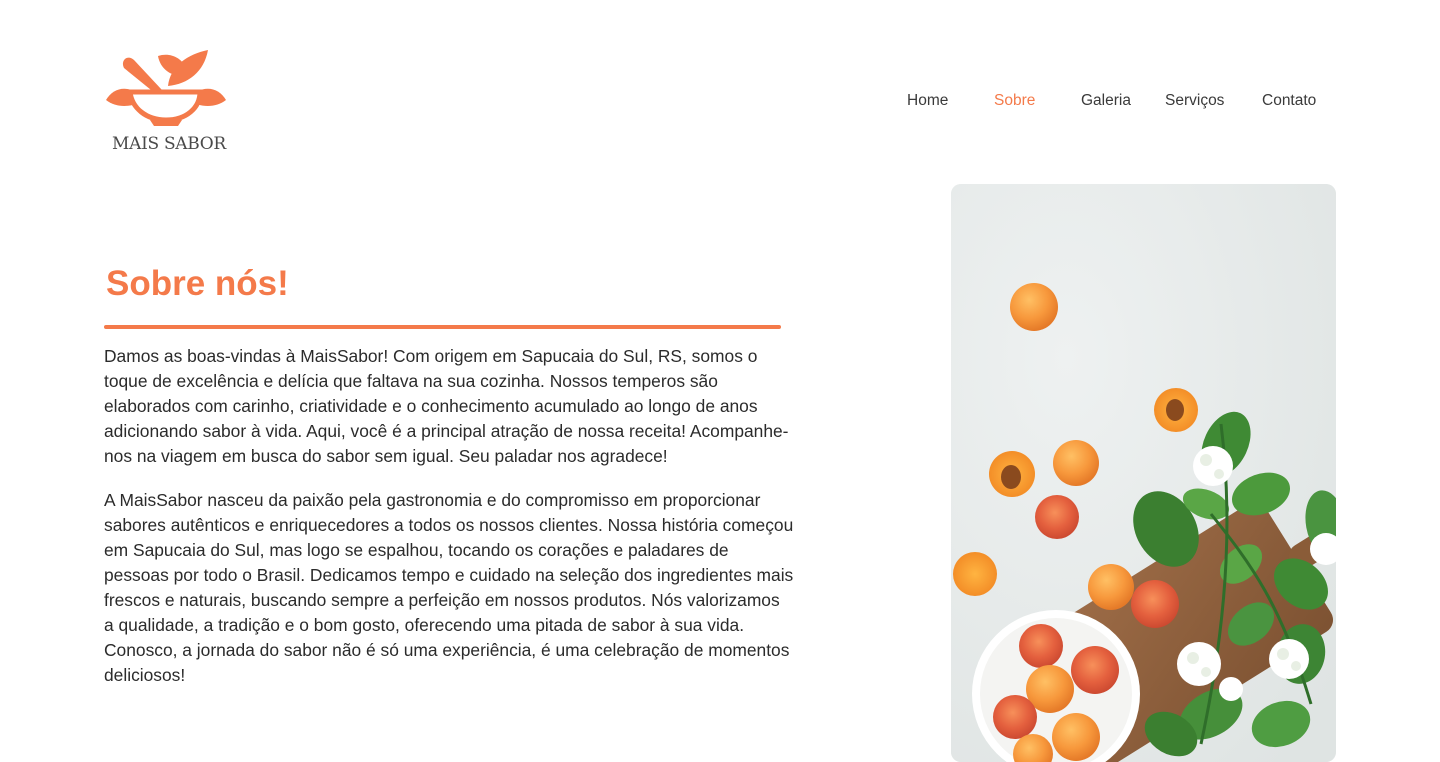 This screenshot has width=1440, height=762. I want to click on nav-item-galeria: Galeria, so click(1106, 101).